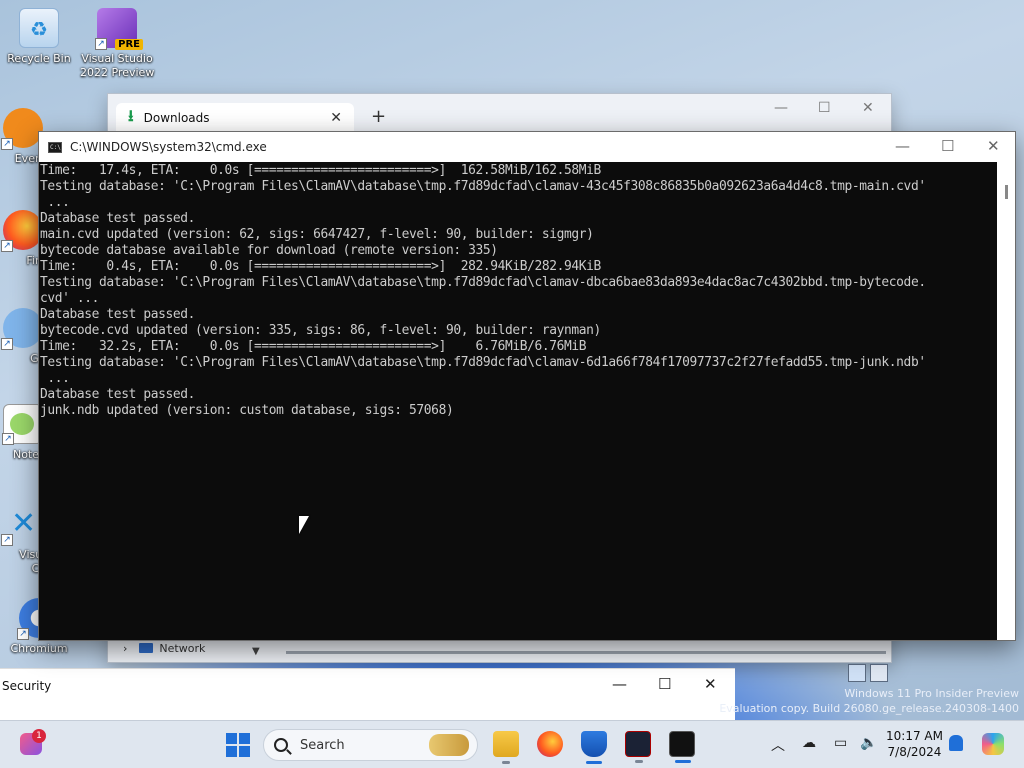  What do you see at coordinates (304, 525) in the screenshot?
I see `mouse-pointer-icon` at bounding box center [304, 525].